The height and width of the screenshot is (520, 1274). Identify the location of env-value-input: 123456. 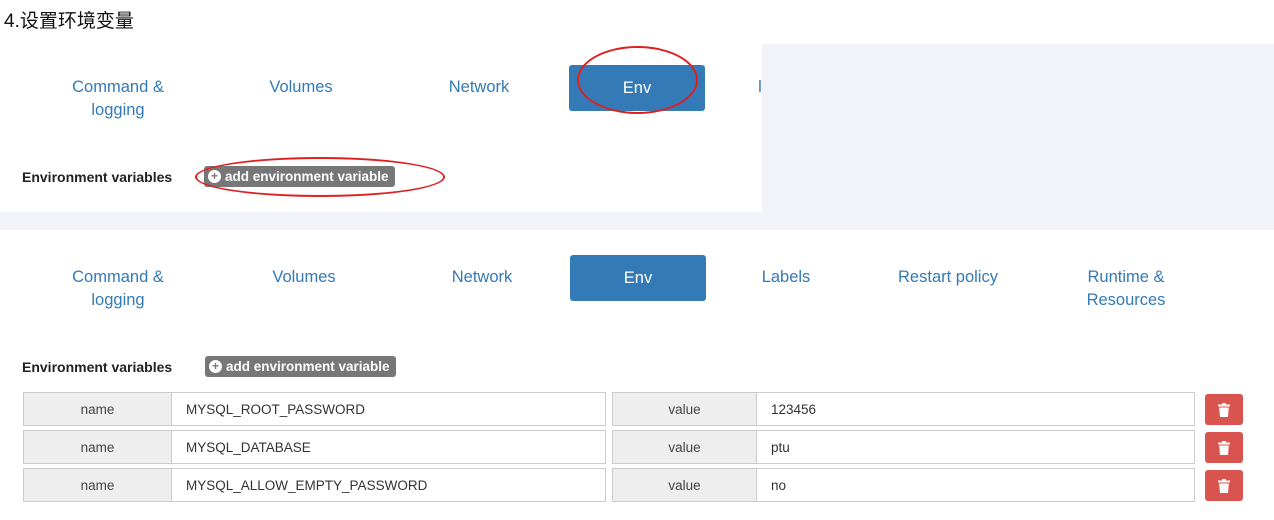
(975, 409).